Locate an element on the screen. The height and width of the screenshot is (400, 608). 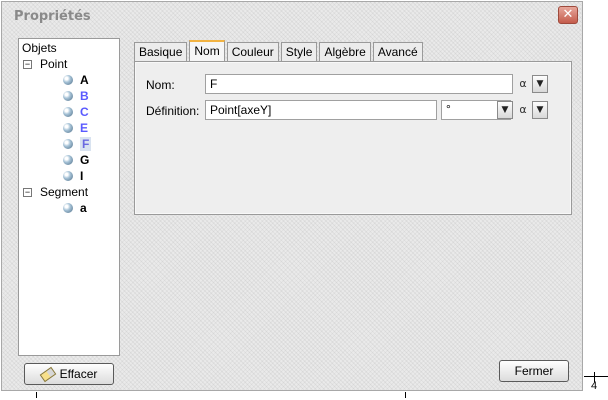
window-close-button: ✕ is located at coordinates (568, 15).